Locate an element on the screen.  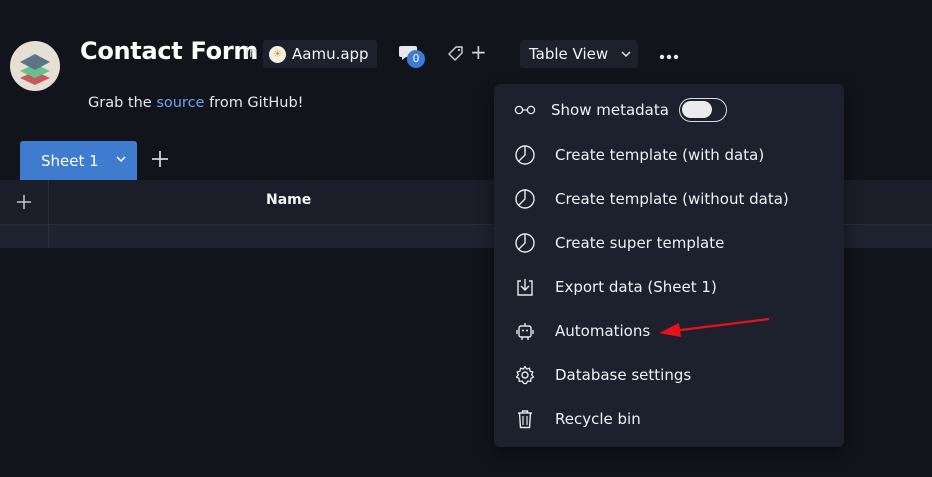
menu-item-label: Automations is located at coordinates (603, 331).